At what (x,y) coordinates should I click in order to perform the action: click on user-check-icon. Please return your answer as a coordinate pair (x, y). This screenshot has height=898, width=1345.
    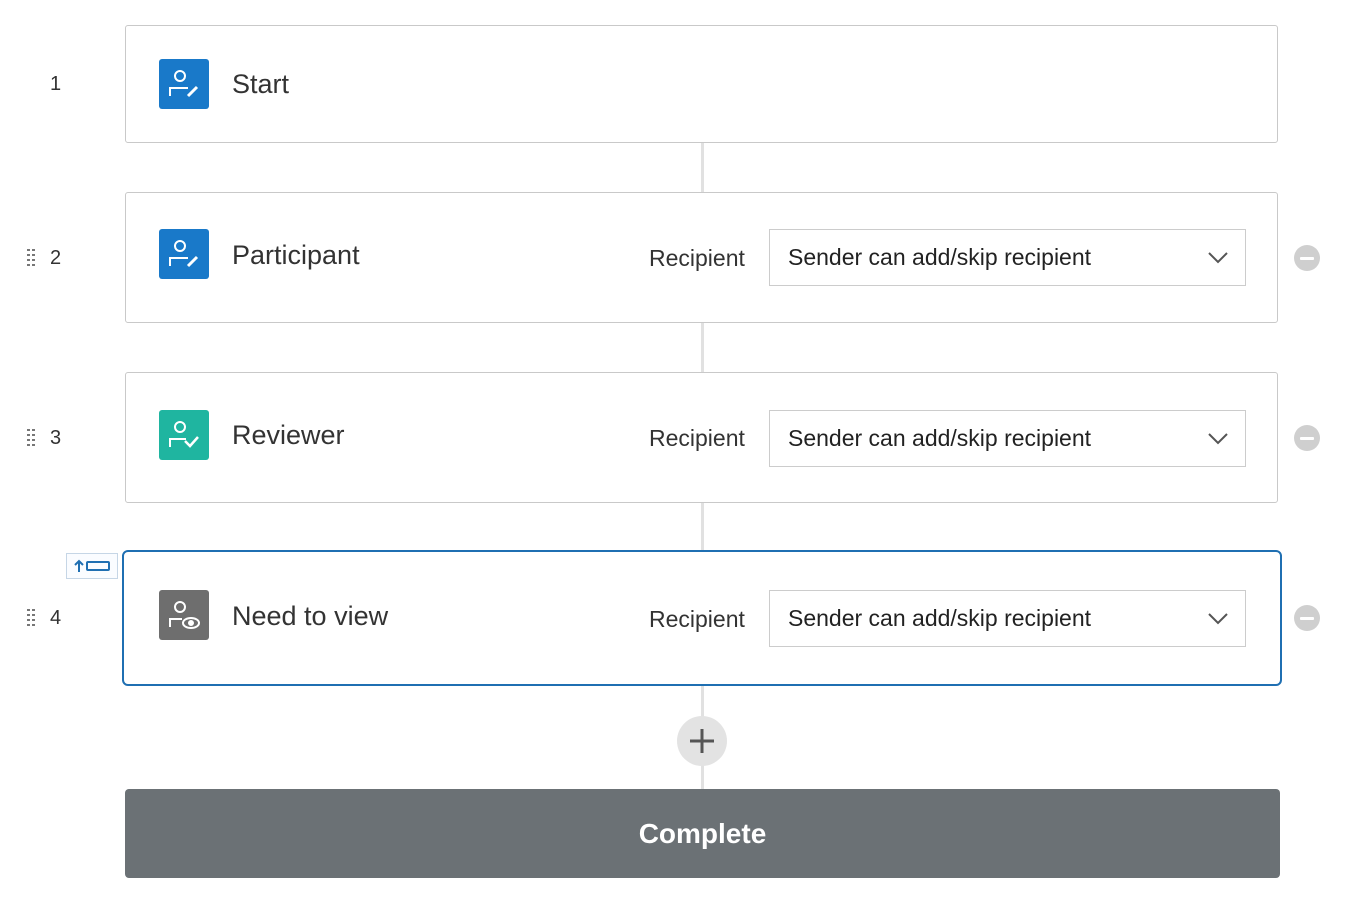
    Looking at the image, I should click on (184, 435).